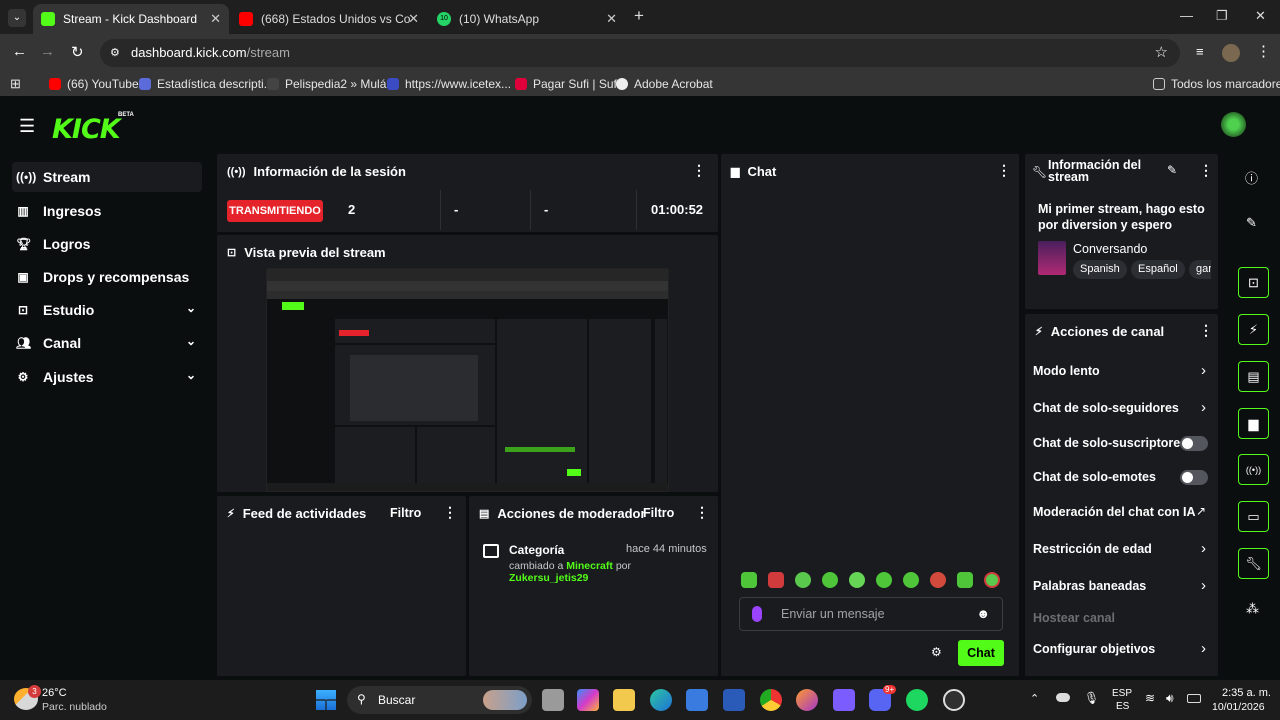  Describe the element at coordinates (1194, 698) in the screenshot. I see `battery-icon` at that location.